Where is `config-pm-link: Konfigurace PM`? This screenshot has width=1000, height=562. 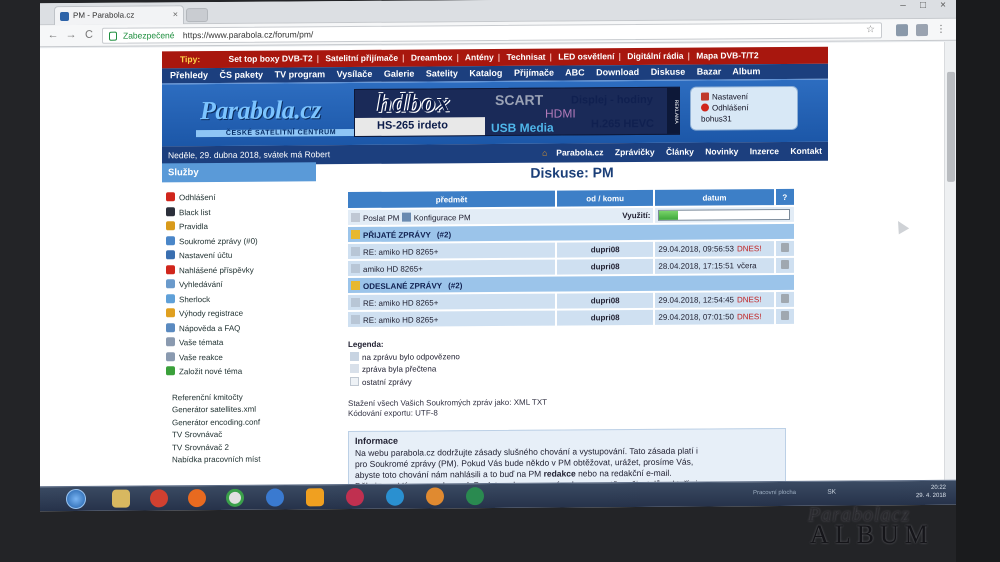
config-pm-link: Konfigurace PM is located at coordinates (436, 217).